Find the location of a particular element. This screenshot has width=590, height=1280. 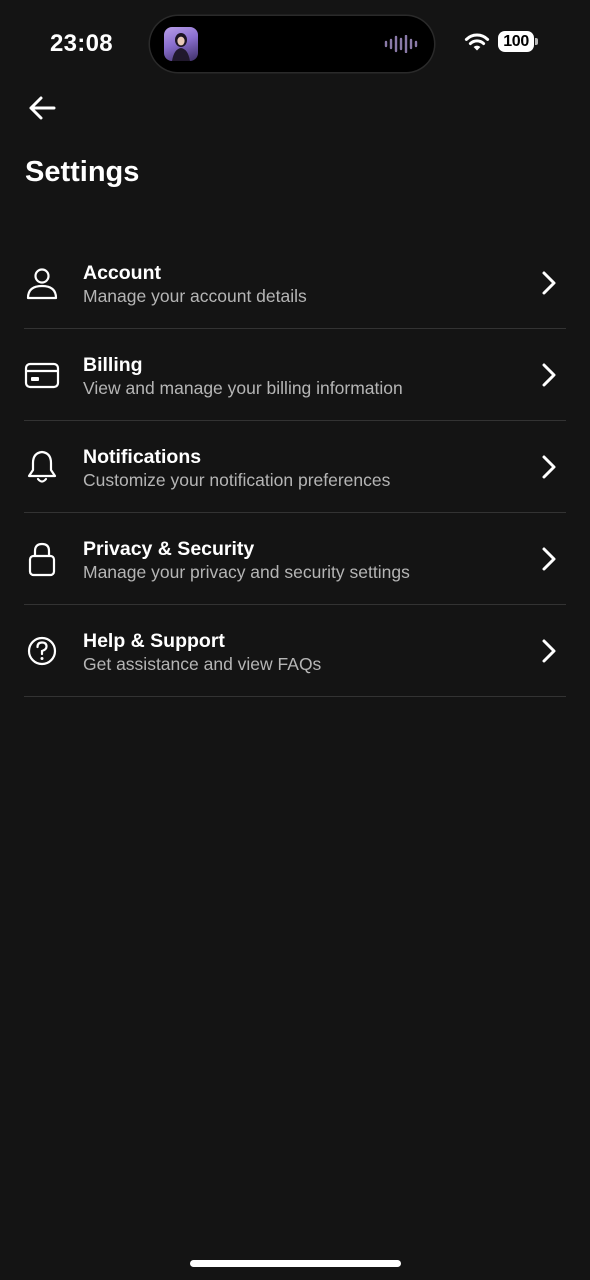

audio-waveform-icon is located at coordinates (401, 44).